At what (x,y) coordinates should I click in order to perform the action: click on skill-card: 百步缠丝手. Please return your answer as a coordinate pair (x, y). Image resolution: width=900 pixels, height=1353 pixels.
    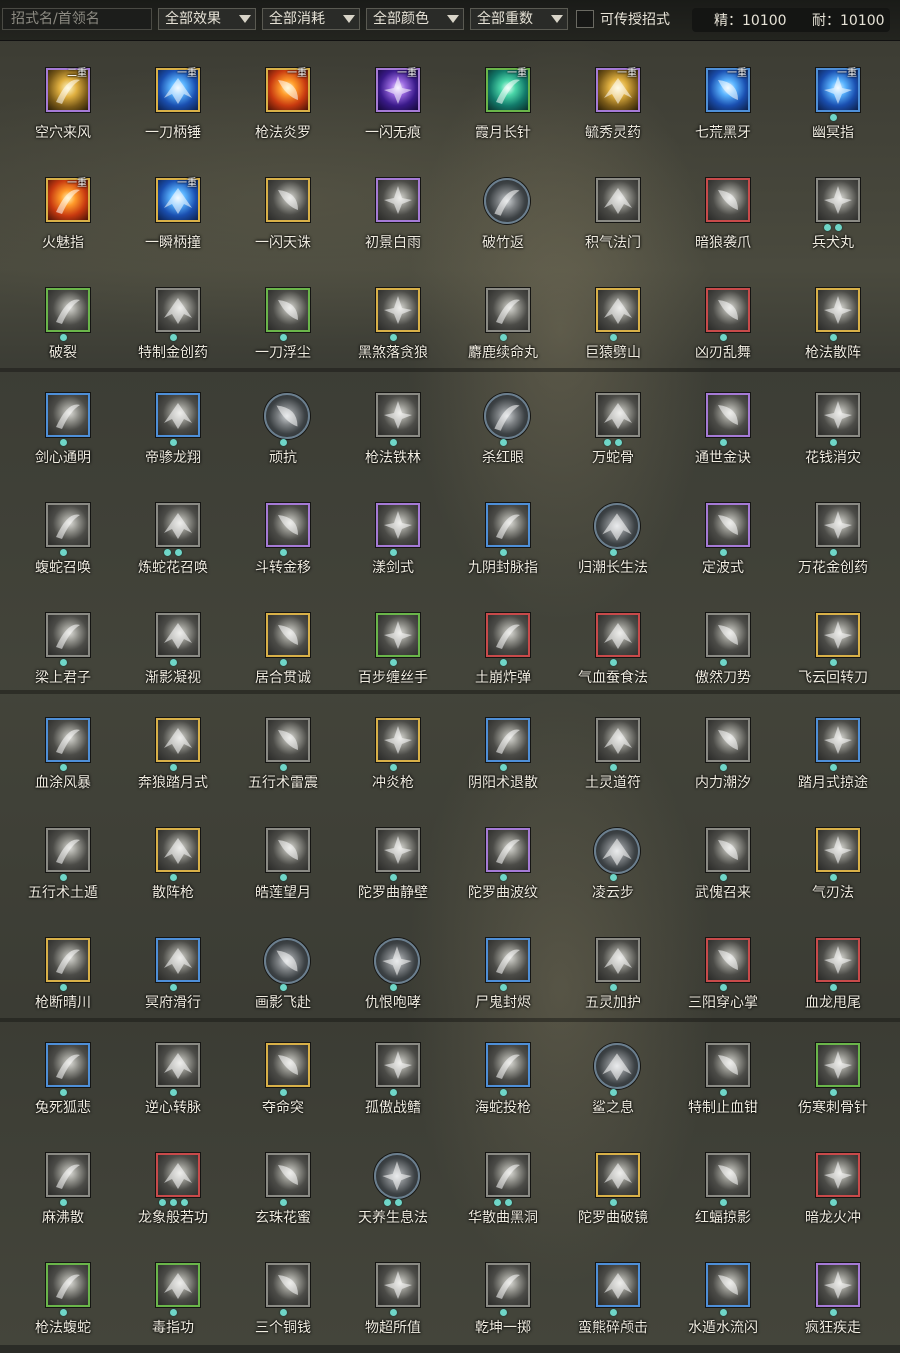
    Looking at the image, I should click on (393, 648).